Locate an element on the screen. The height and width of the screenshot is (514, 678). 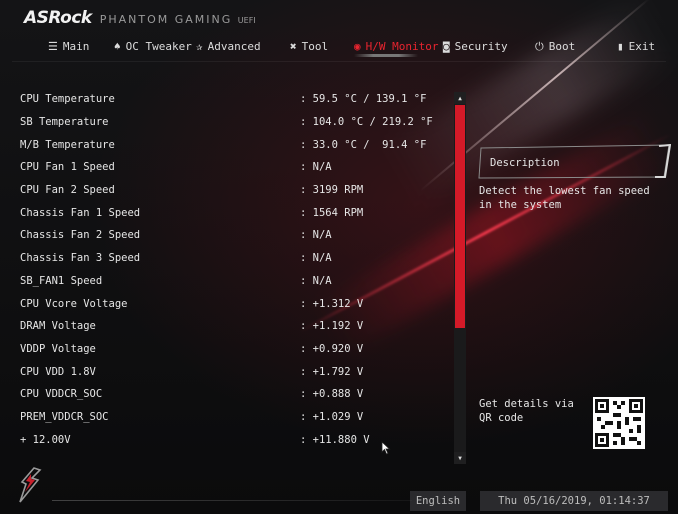
tab-label: Main is located at coordinates (76, 46).